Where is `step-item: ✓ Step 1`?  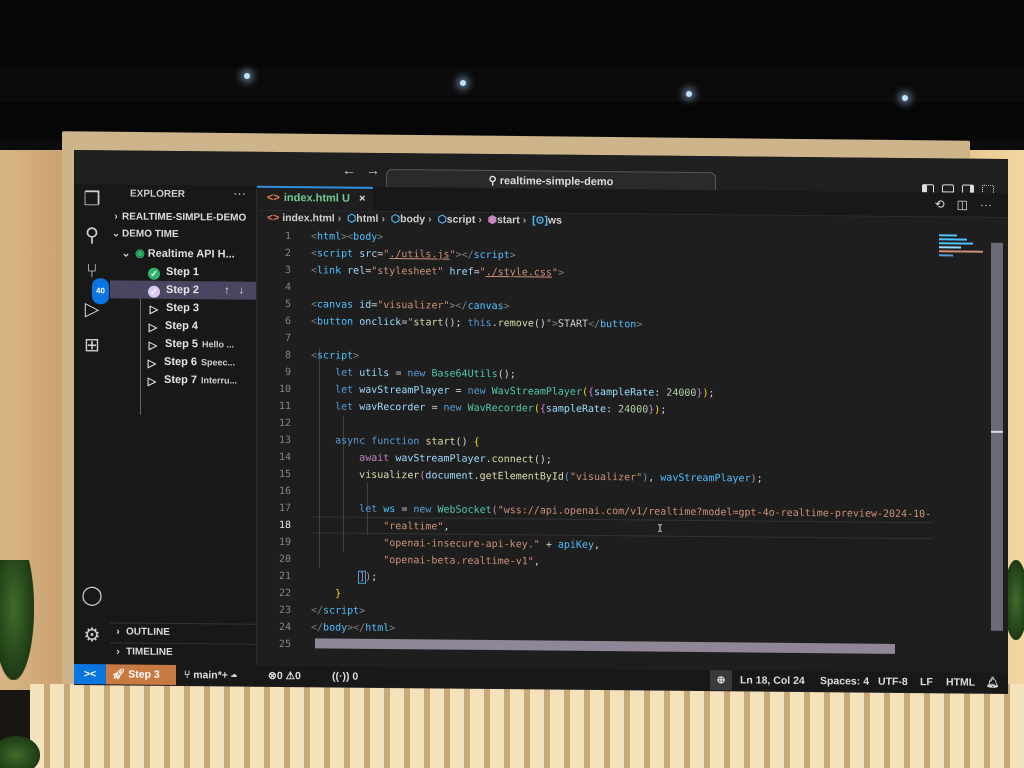
step-item: ✓ Step 1 is located at coordinates (183, 271).